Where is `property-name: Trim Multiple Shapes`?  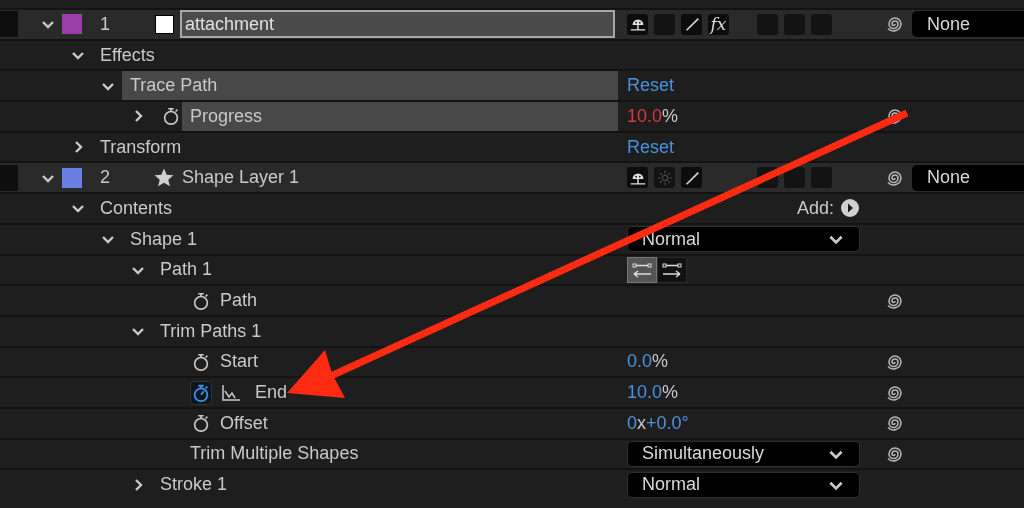 property-name: Trim Multiple Shapes is located at coordinates (274, 454).